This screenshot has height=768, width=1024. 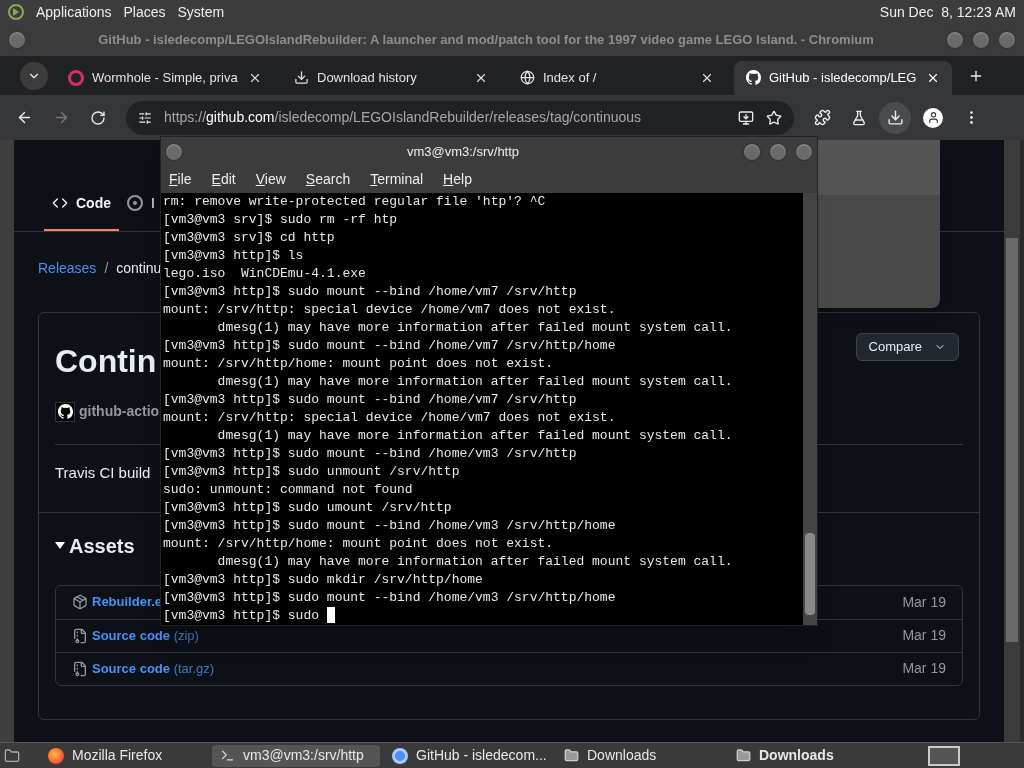 What do you see at coordinates (457, 179) in the screenshot?
I see `menu-item: Help` at bounding box center [457, 179].